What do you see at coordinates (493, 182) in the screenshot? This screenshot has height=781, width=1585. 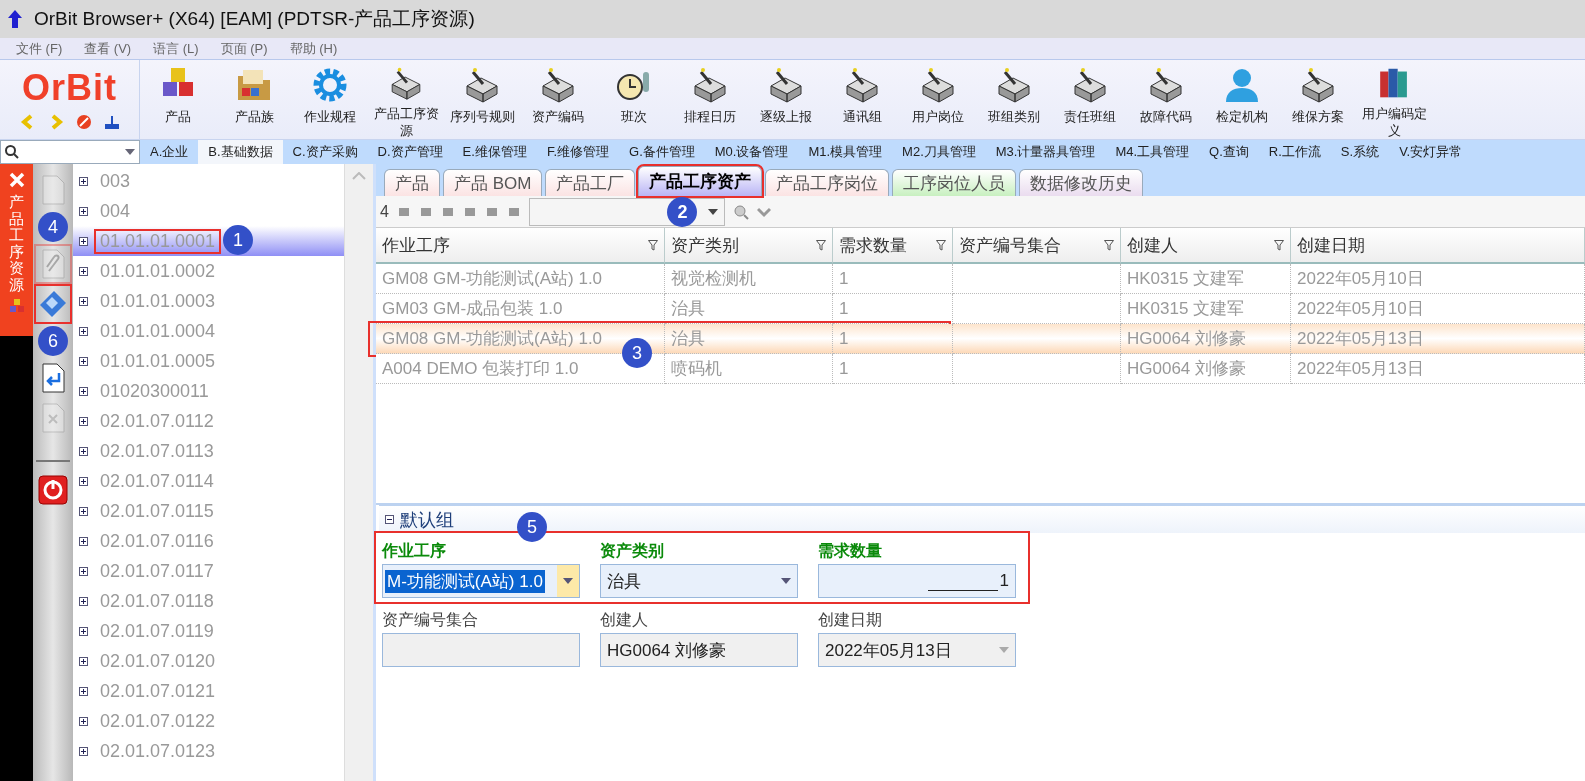 I see `tab: 产品 BOM` at bounding box center [493, 182].